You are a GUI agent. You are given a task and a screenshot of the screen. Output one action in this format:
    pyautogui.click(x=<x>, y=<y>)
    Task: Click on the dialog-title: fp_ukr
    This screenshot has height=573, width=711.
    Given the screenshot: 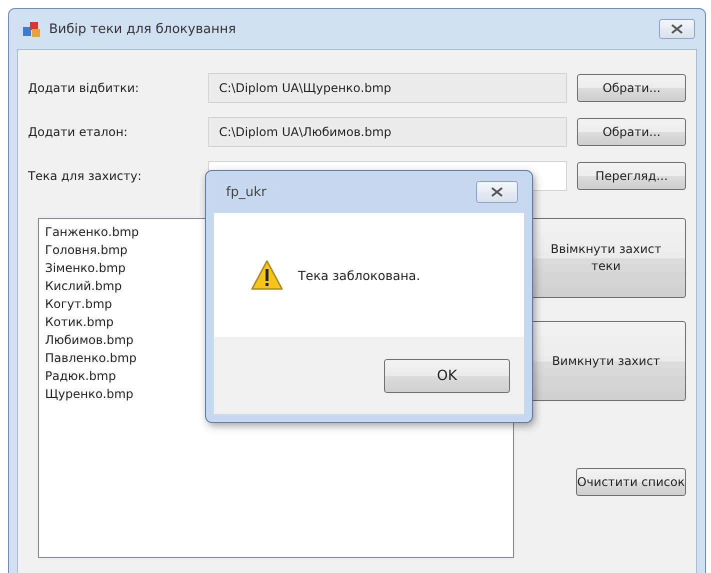 What is the action you would take?
    pyautogui.click(x=246, y=192)
    